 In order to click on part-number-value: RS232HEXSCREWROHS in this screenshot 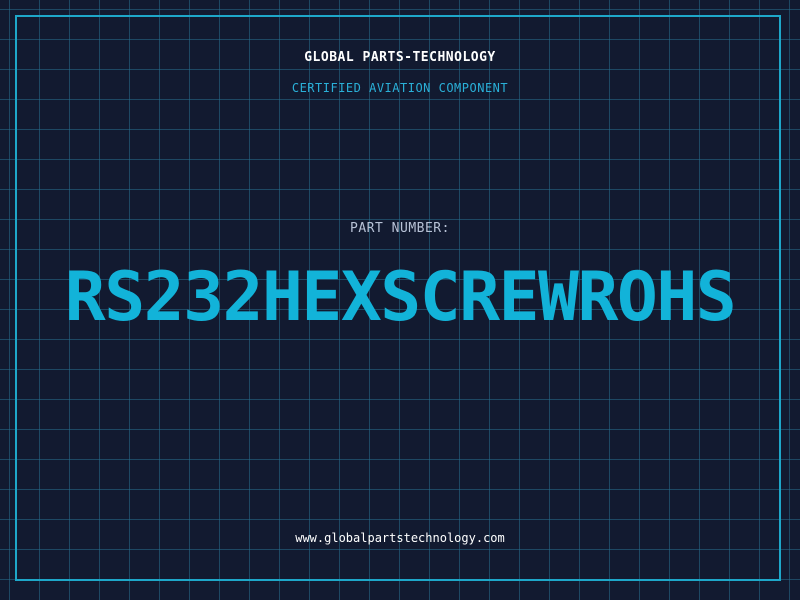, I will do `click(400, 297)`.